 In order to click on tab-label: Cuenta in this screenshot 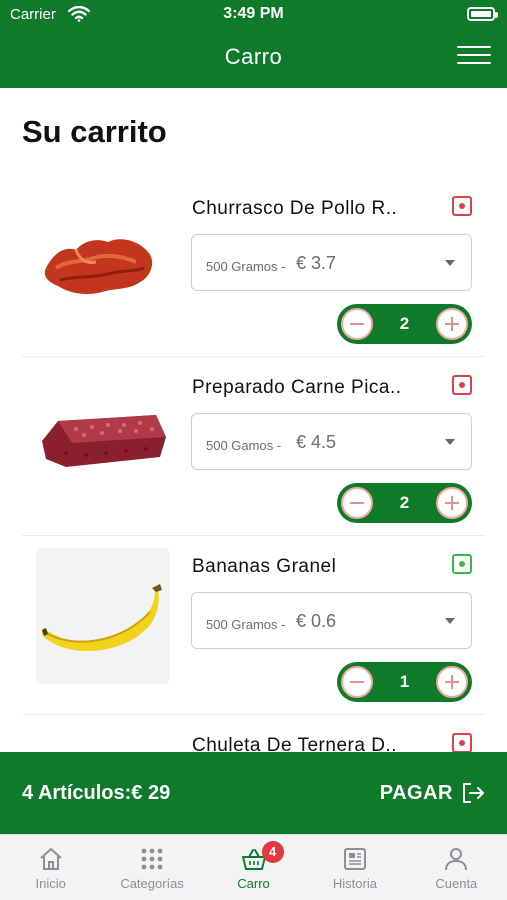, I will do `click(456, 883)`.